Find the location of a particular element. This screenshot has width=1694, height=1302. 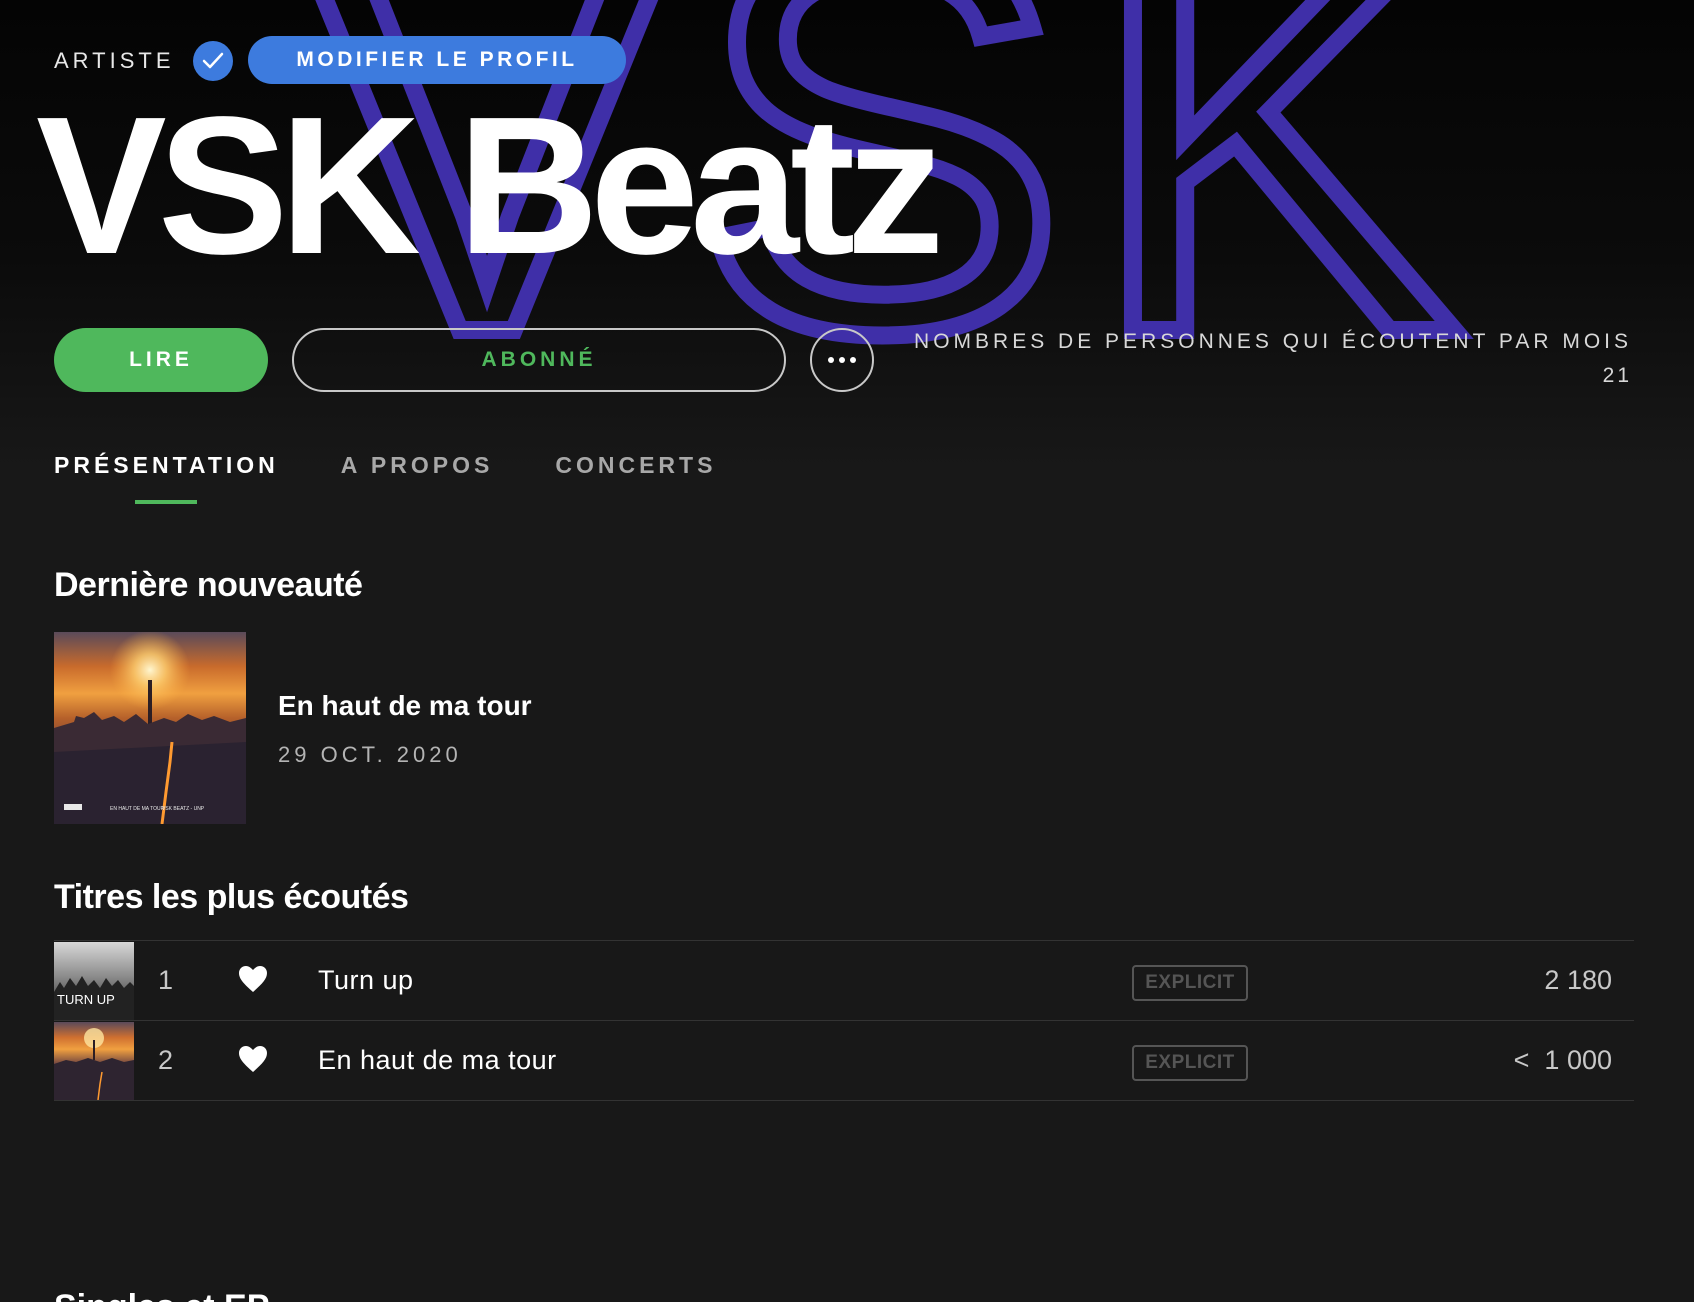

verified-icon is located at coordinates (212, 61).